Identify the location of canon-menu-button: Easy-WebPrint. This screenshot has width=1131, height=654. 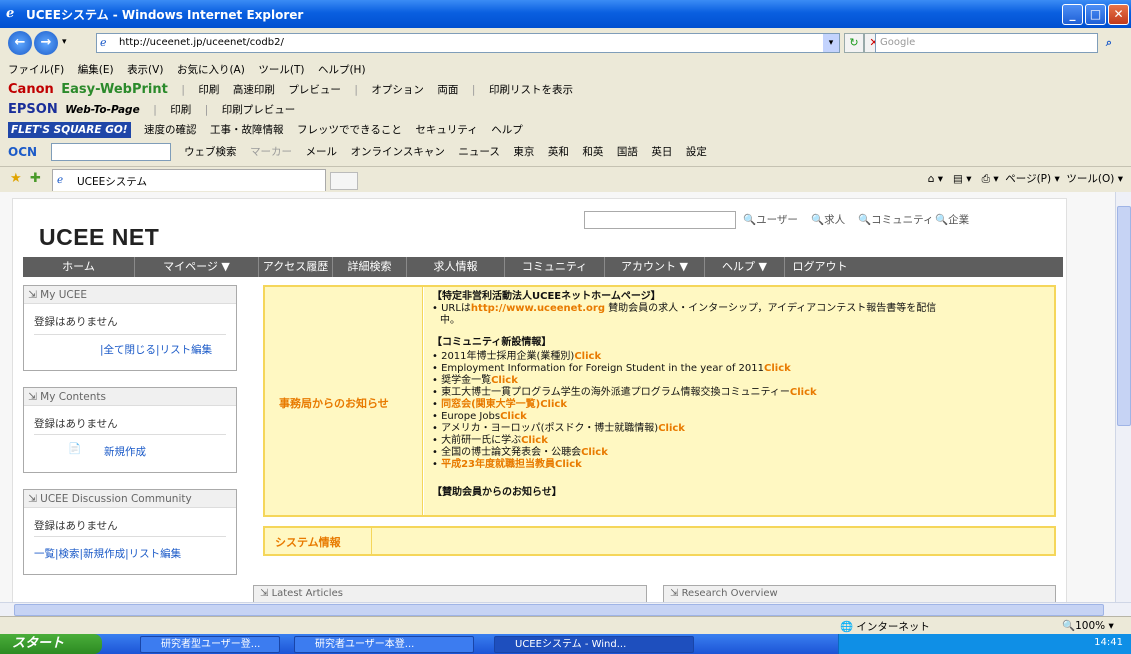
(114, 90).